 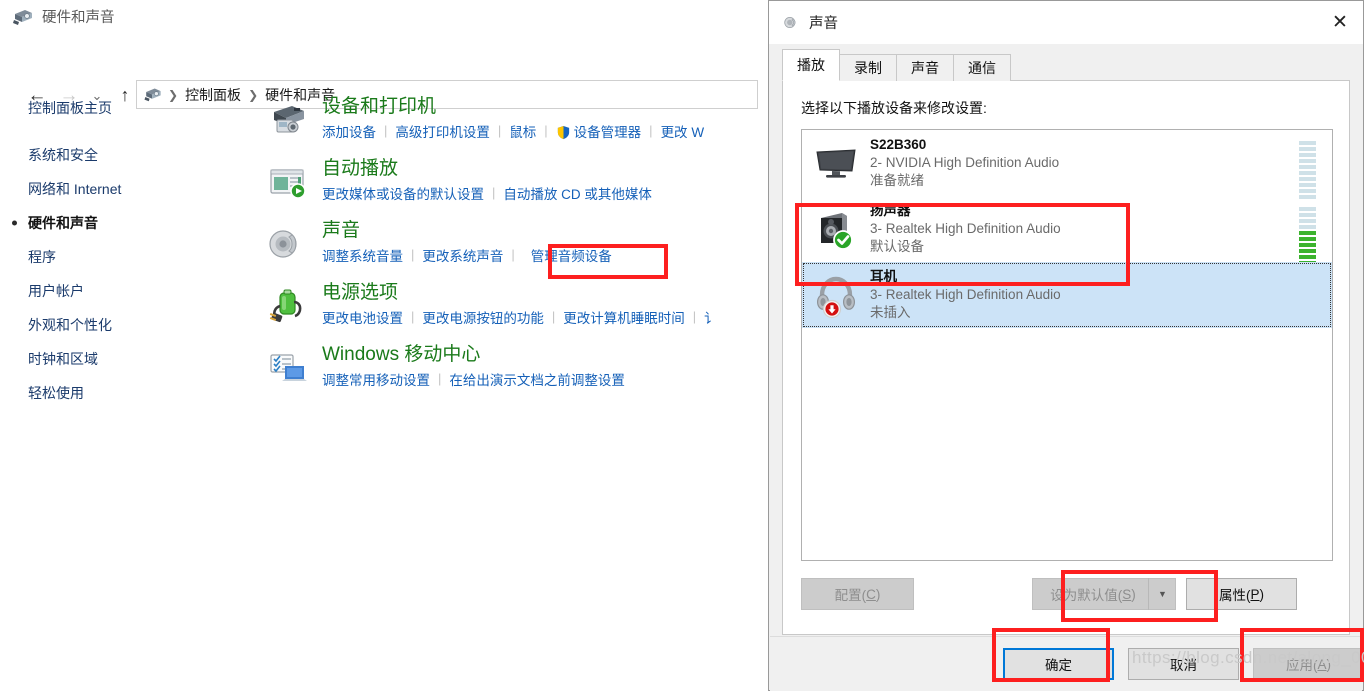 What do you see at coordinates (63, 359) in the screenshot?
I see `sidebar-item-label: 时钟和区域` at bounding box center [63, 359].